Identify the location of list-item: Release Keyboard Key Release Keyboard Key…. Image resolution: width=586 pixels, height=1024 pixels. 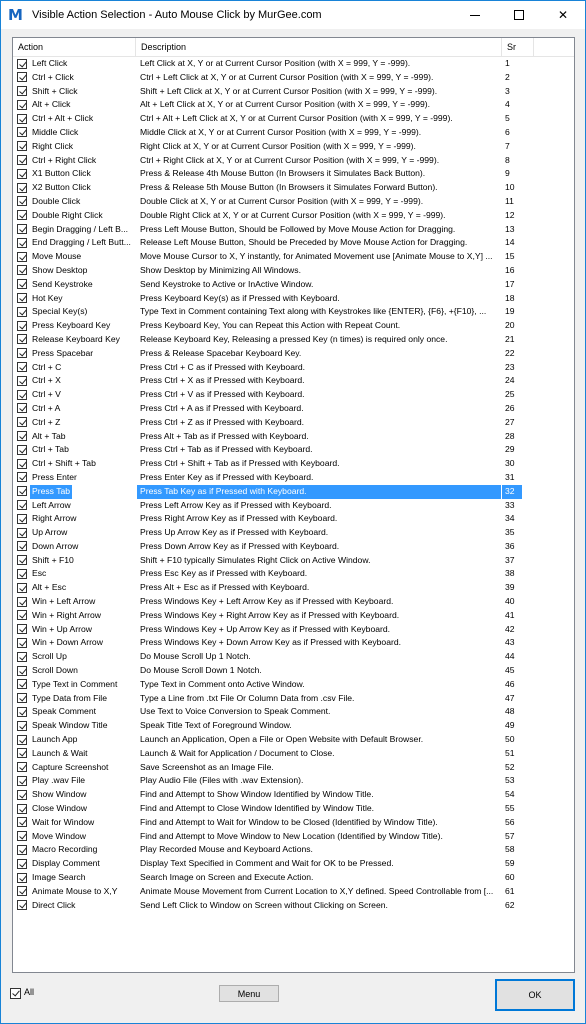
(293, 340).